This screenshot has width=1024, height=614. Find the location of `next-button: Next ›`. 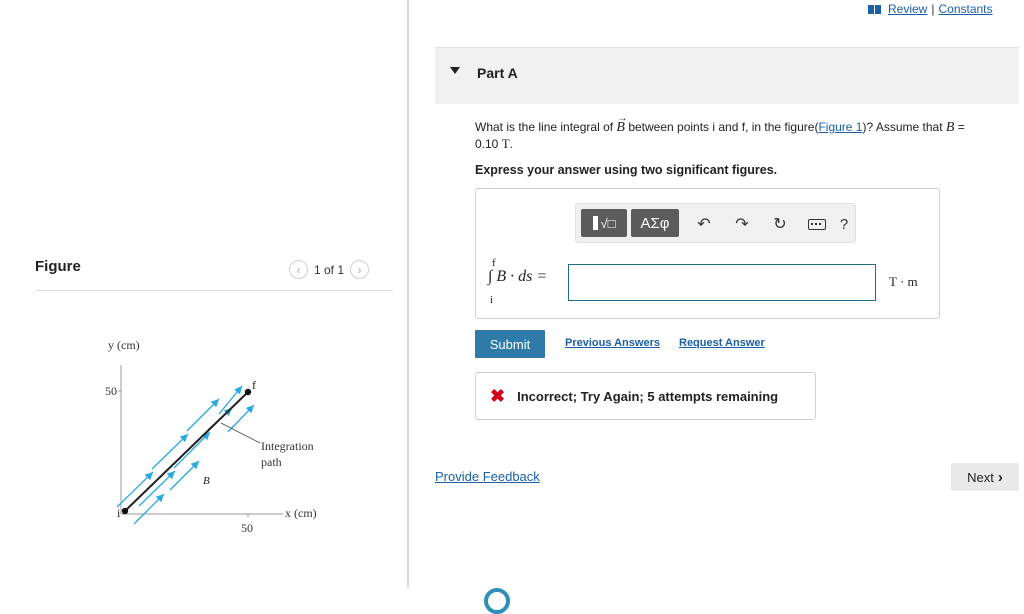

next-button: Next › is located at coordinates (985, 477).